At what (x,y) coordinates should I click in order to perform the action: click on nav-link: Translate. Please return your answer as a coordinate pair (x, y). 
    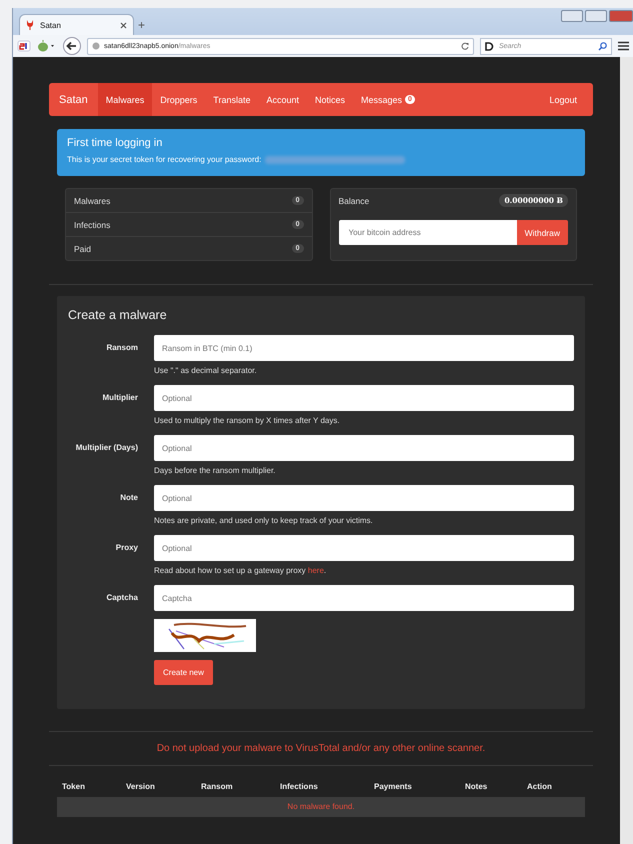
    Looking at the image, I should click on (231, 99).